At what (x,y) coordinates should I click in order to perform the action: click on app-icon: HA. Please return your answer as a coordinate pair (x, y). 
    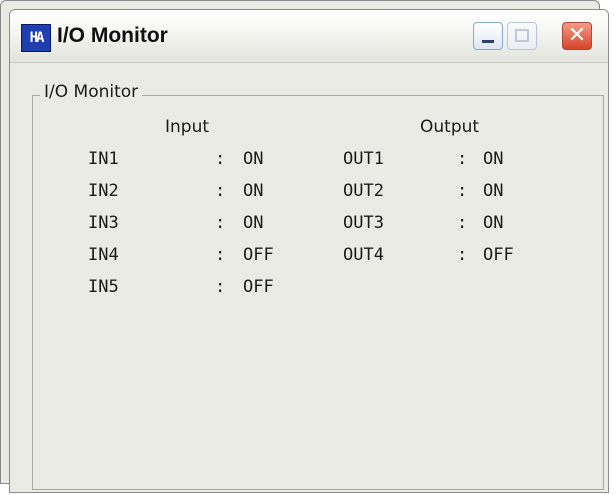
    Looking at the image, I should click on (36, 38).